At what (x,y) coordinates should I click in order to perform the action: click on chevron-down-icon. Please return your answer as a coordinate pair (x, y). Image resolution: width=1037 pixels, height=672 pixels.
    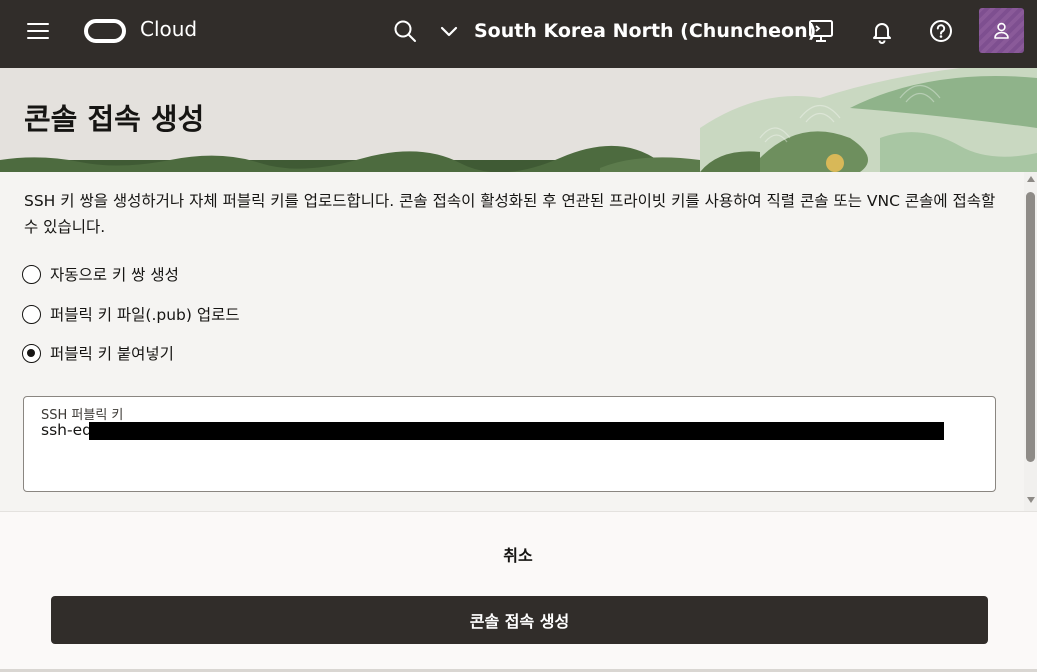
    Looking at the image, I should click on (449, 31).